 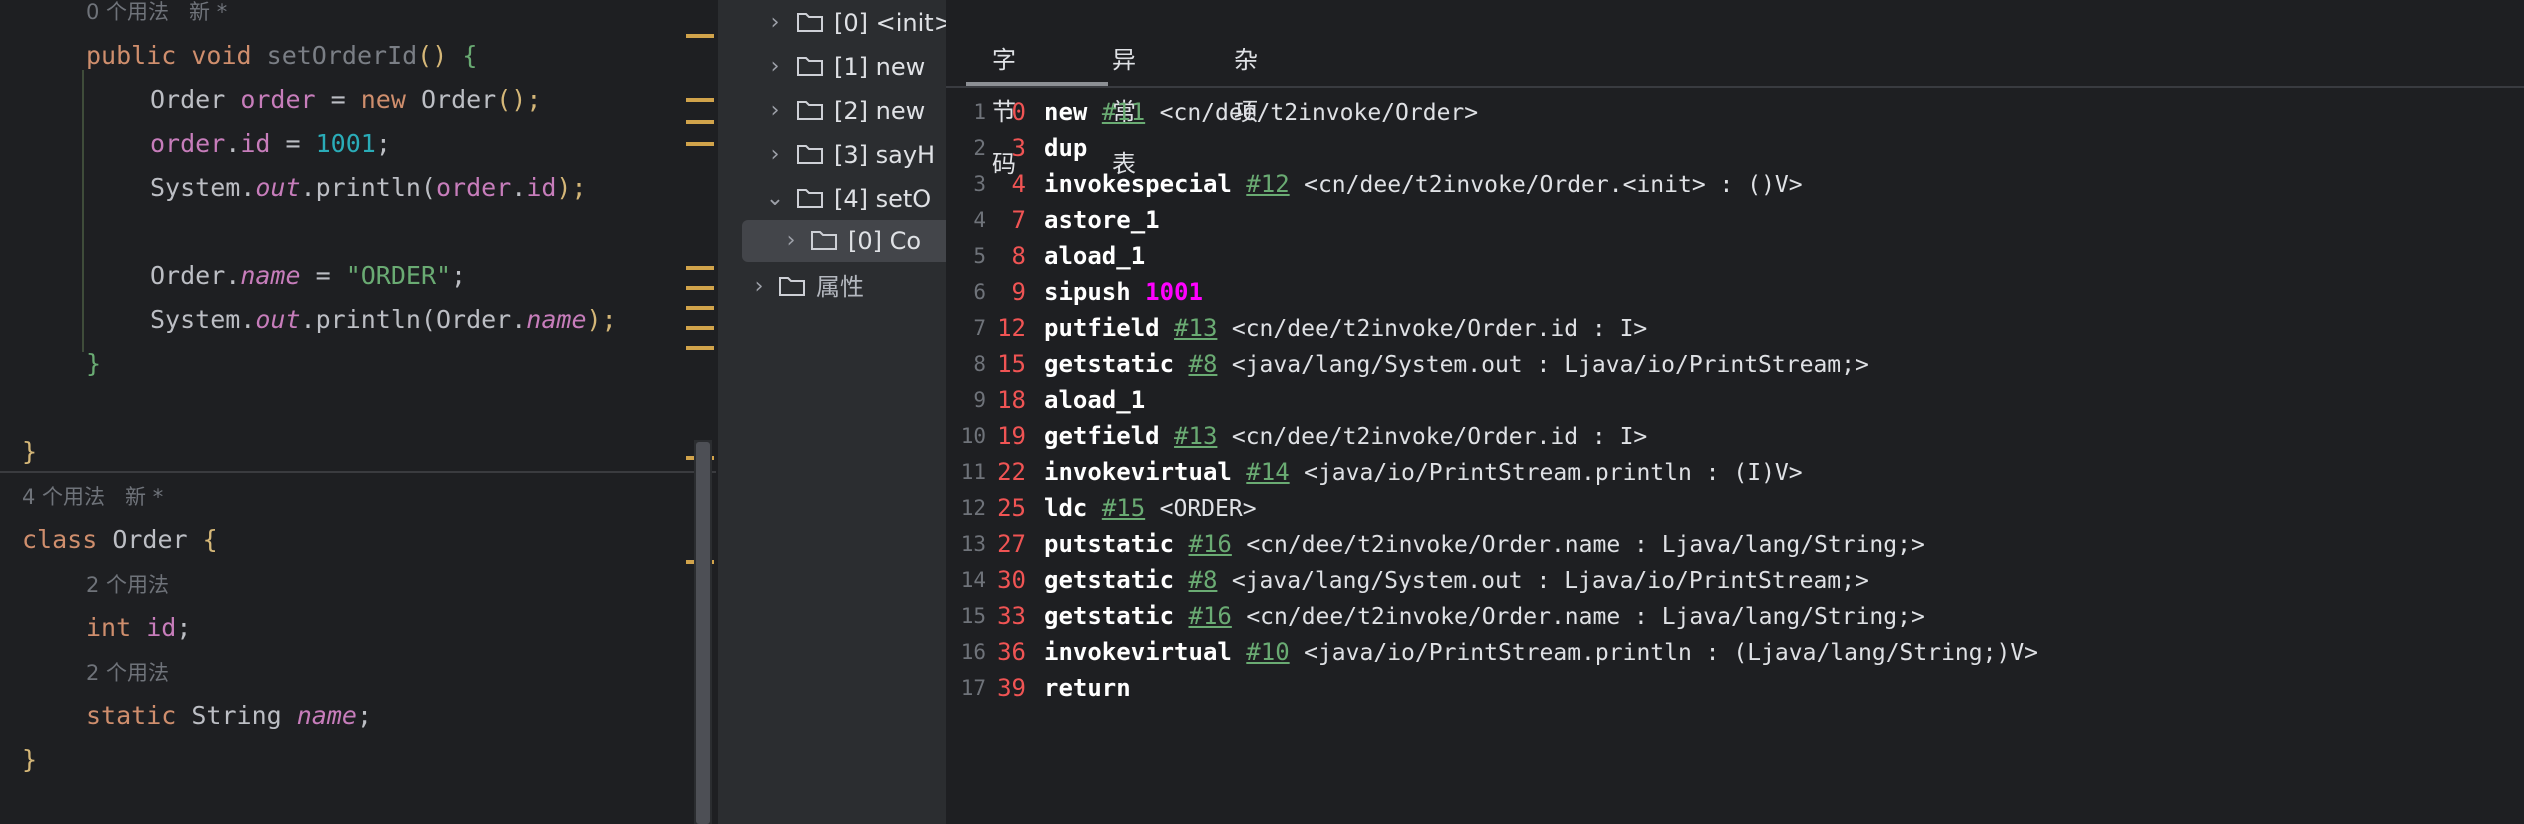 What do you see at coordinates (270, 144) in the screenshot?
I see `code-line-assign-id: order.id = 1001;` at bounding box center [270, 144].